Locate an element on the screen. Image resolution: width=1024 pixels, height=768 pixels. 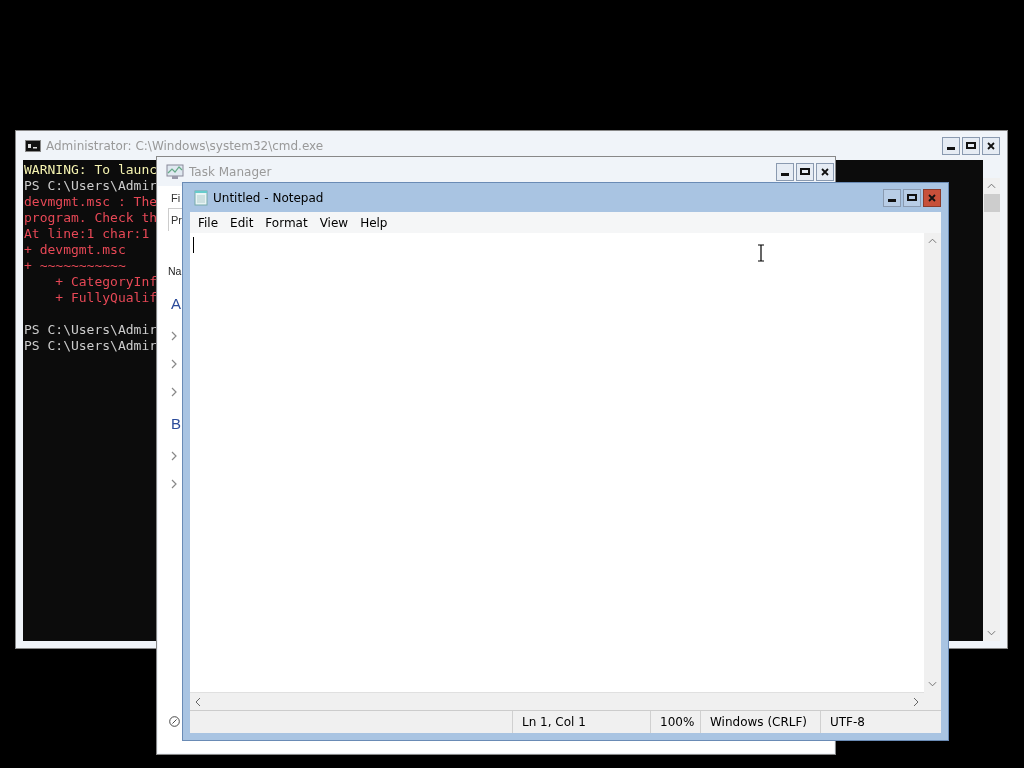
status-text: UTF-8 is located at coordinates (847, 722).